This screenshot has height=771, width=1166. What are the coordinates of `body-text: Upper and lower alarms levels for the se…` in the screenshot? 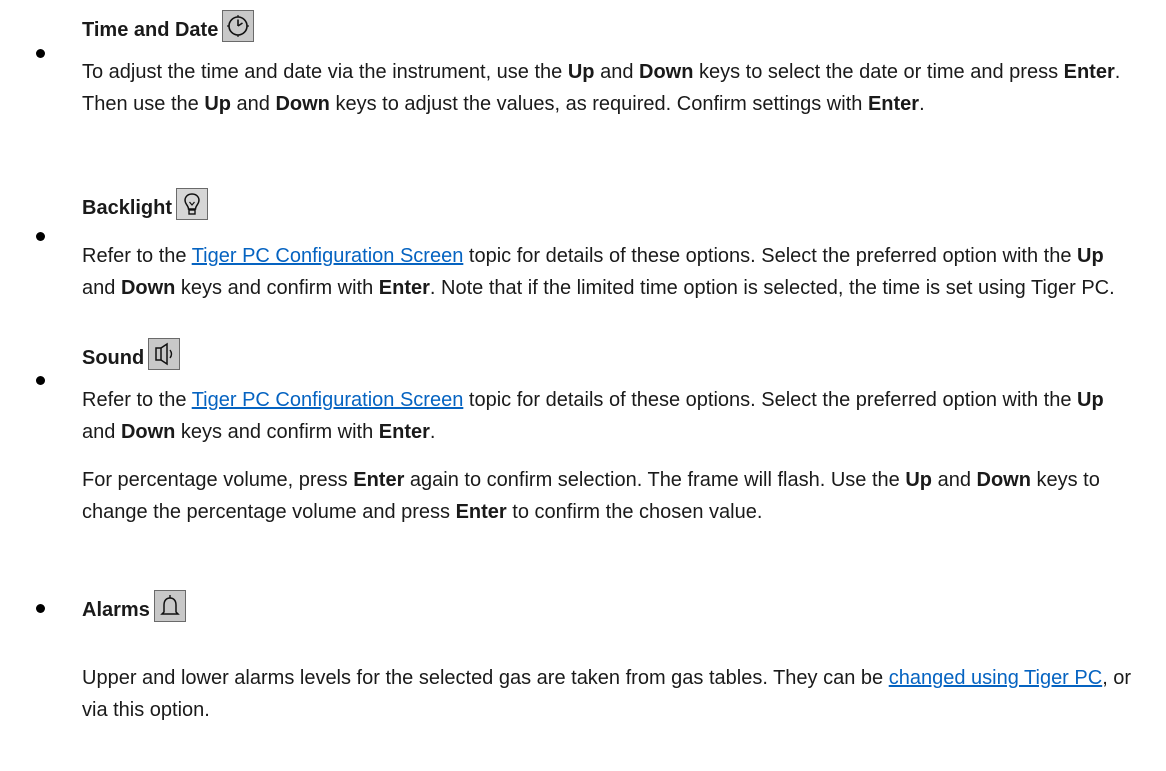 It's located at (485, 678).